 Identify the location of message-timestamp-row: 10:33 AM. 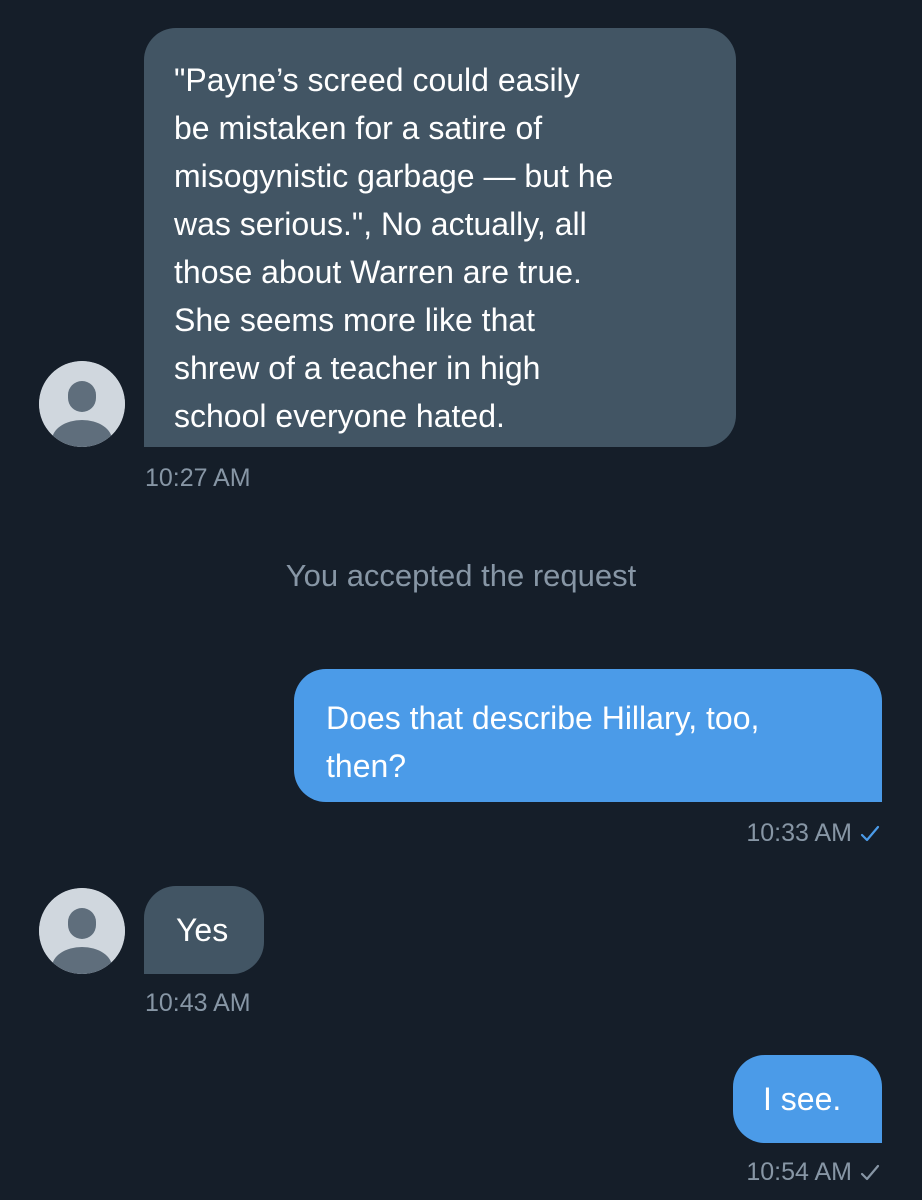
(813, 833).